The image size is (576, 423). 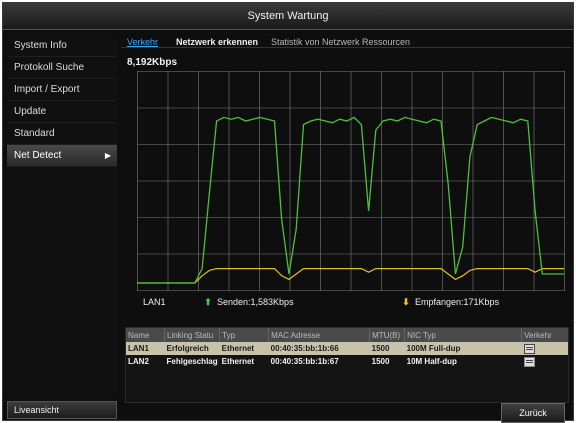 I want to click on graph-max-label: 8,192Kbps, so click(x=152, y=62).